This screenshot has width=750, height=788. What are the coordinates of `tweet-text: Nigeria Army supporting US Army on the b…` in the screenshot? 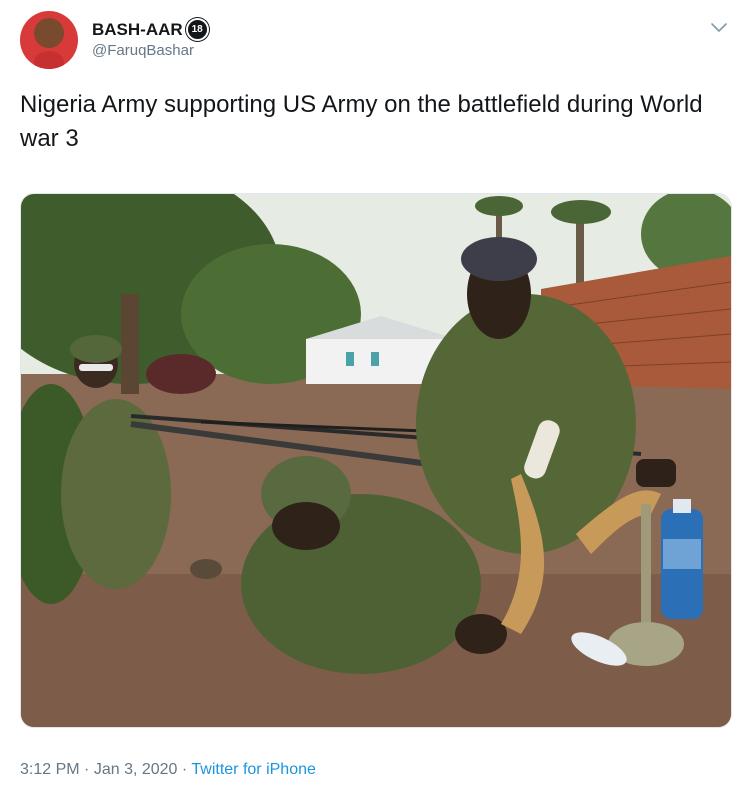 It's located at (361, 121).